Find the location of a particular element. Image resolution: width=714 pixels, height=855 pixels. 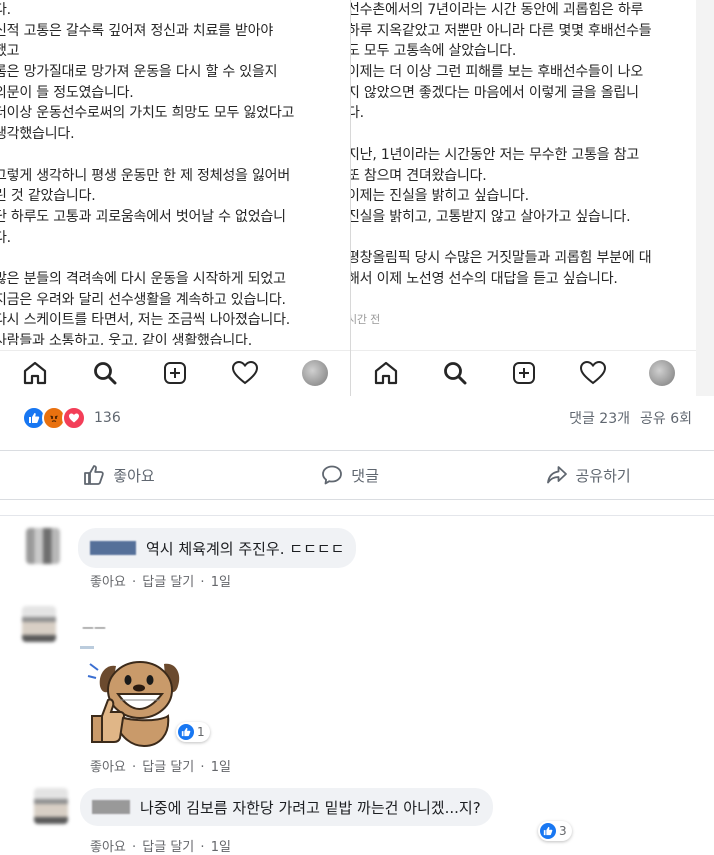

share-button: 공유하기 is located at coordinates (588, 475).